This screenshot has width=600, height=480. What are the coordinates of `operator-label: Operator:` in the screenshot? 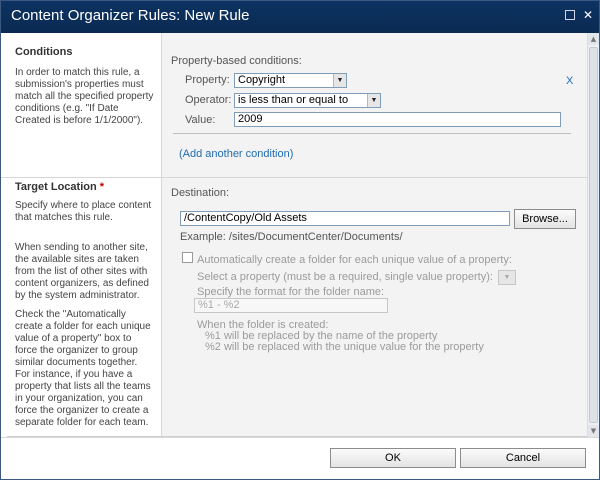 It's located at (208, 100).